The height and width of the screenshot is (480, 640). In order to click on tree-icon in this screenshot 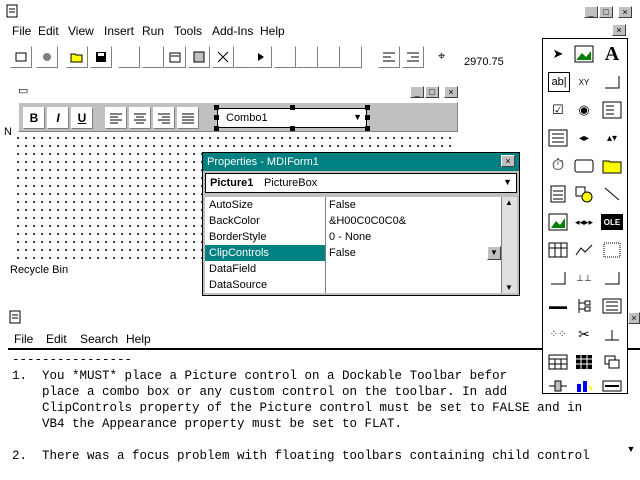, I will do `click(584, 306)`.